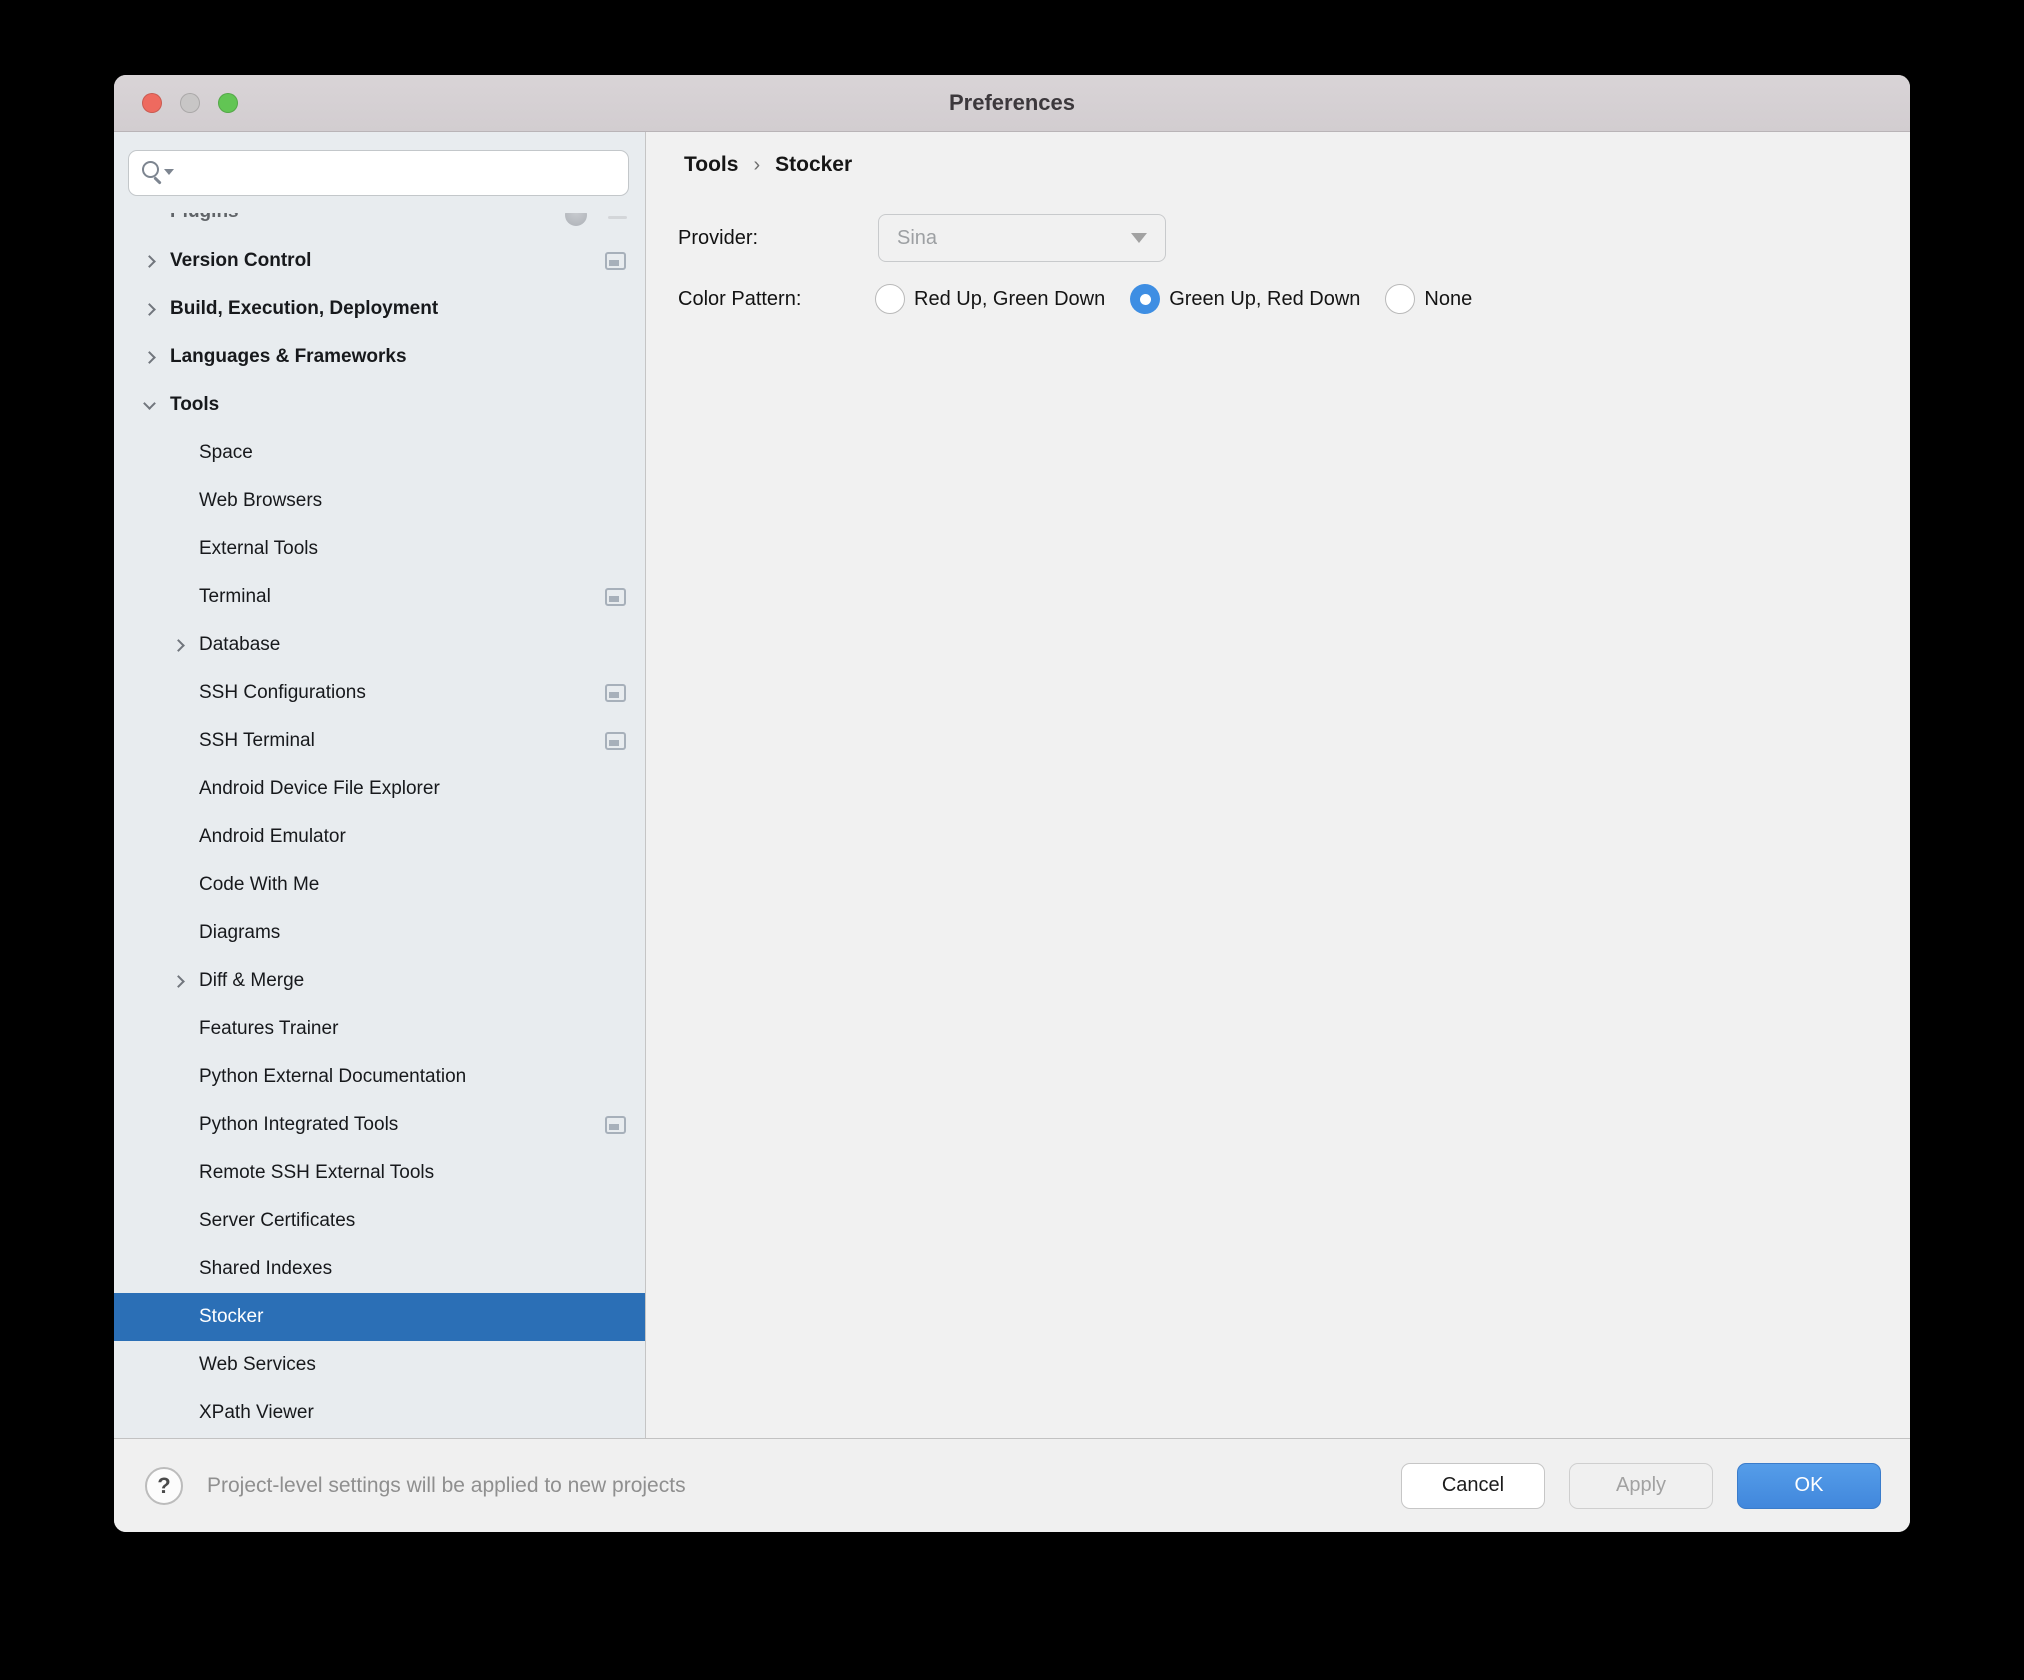  What do you see at coordinates (379, 261) in the screenshot?
I see `sidebar-item-version-control: Version Control` at bounding box center [379, 261].